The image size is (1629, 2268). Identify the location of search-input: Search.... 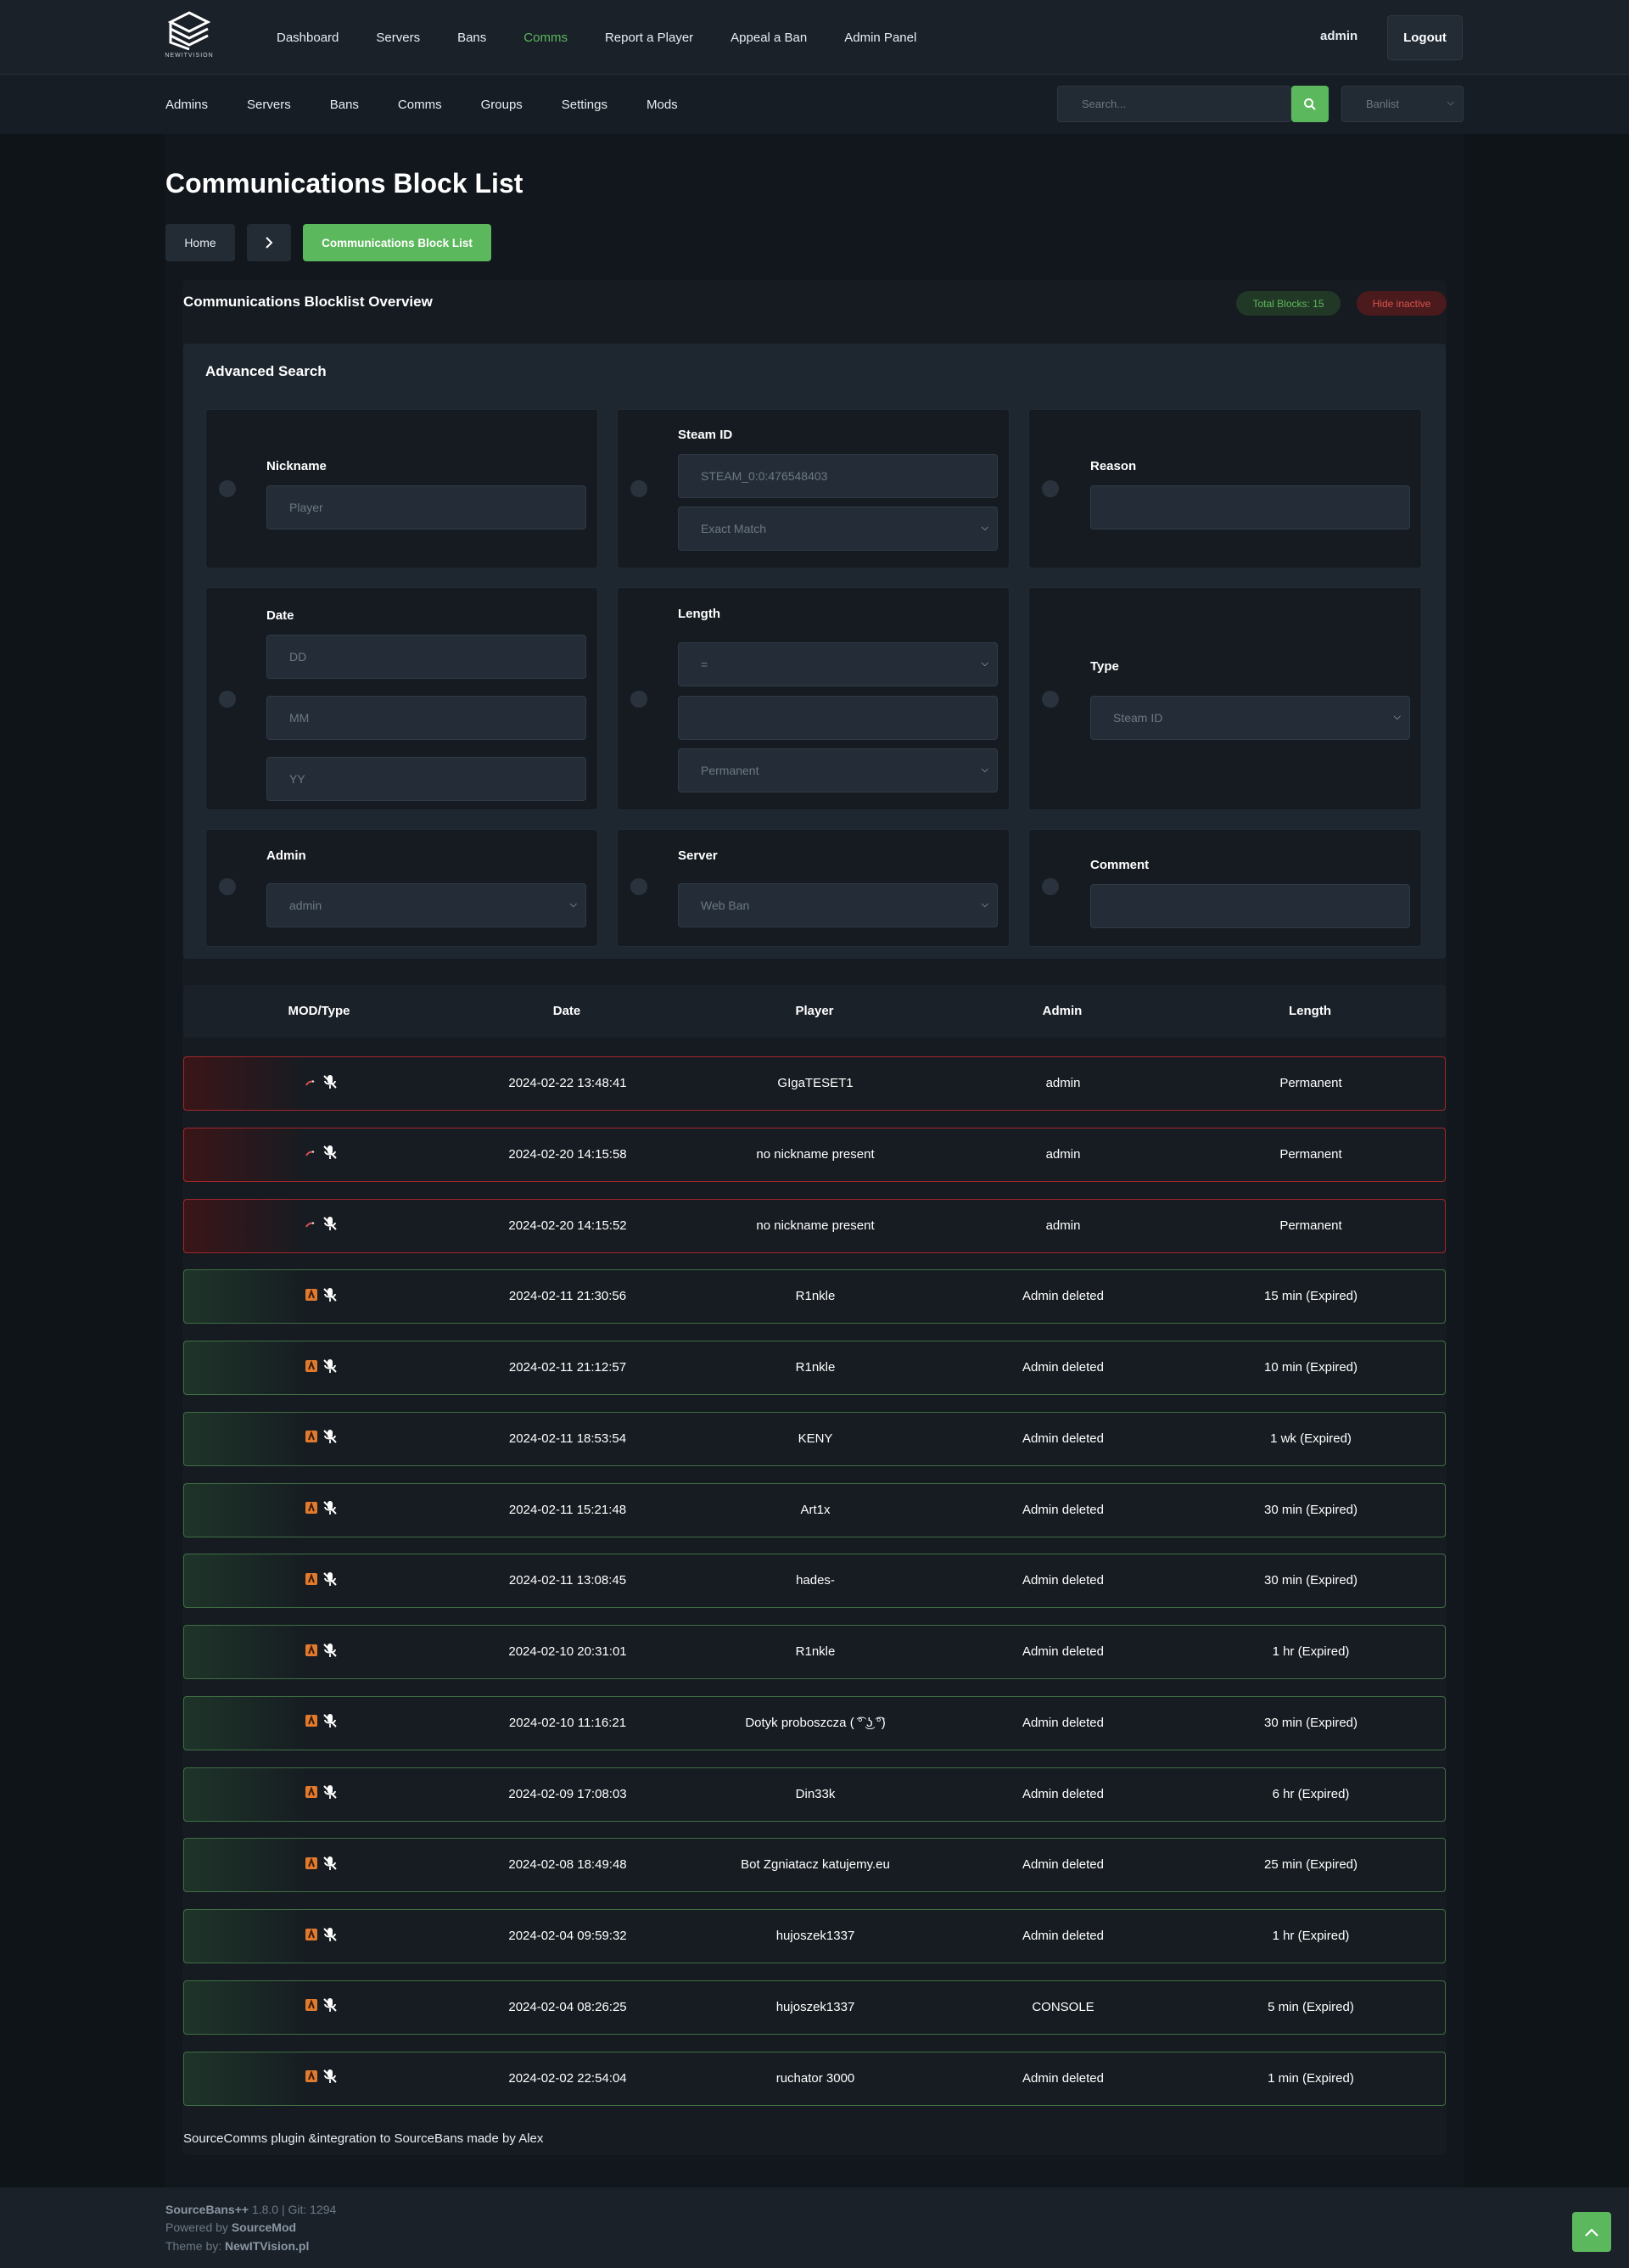
(1174, 104).